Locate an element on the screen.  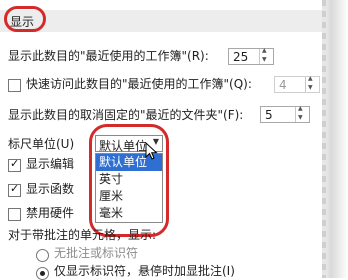
ruler-units-label: 标尺单位(U) is located at coordinates (41, 144).